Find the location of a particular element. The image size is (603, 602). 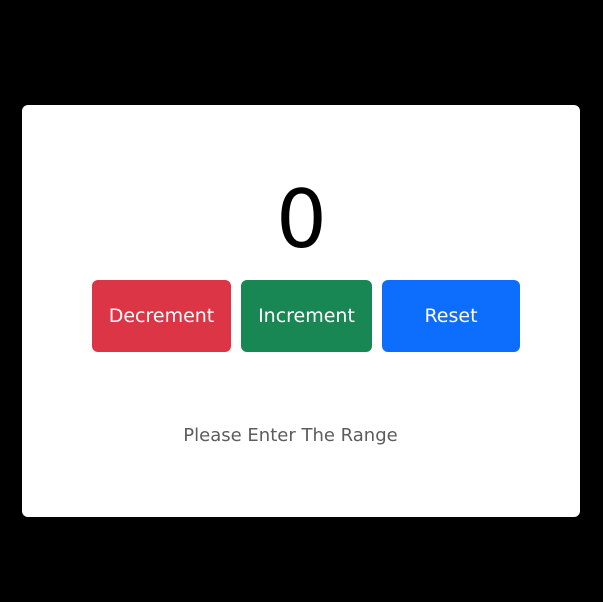

reset-button: Reset is located at coordinates (451, 316).